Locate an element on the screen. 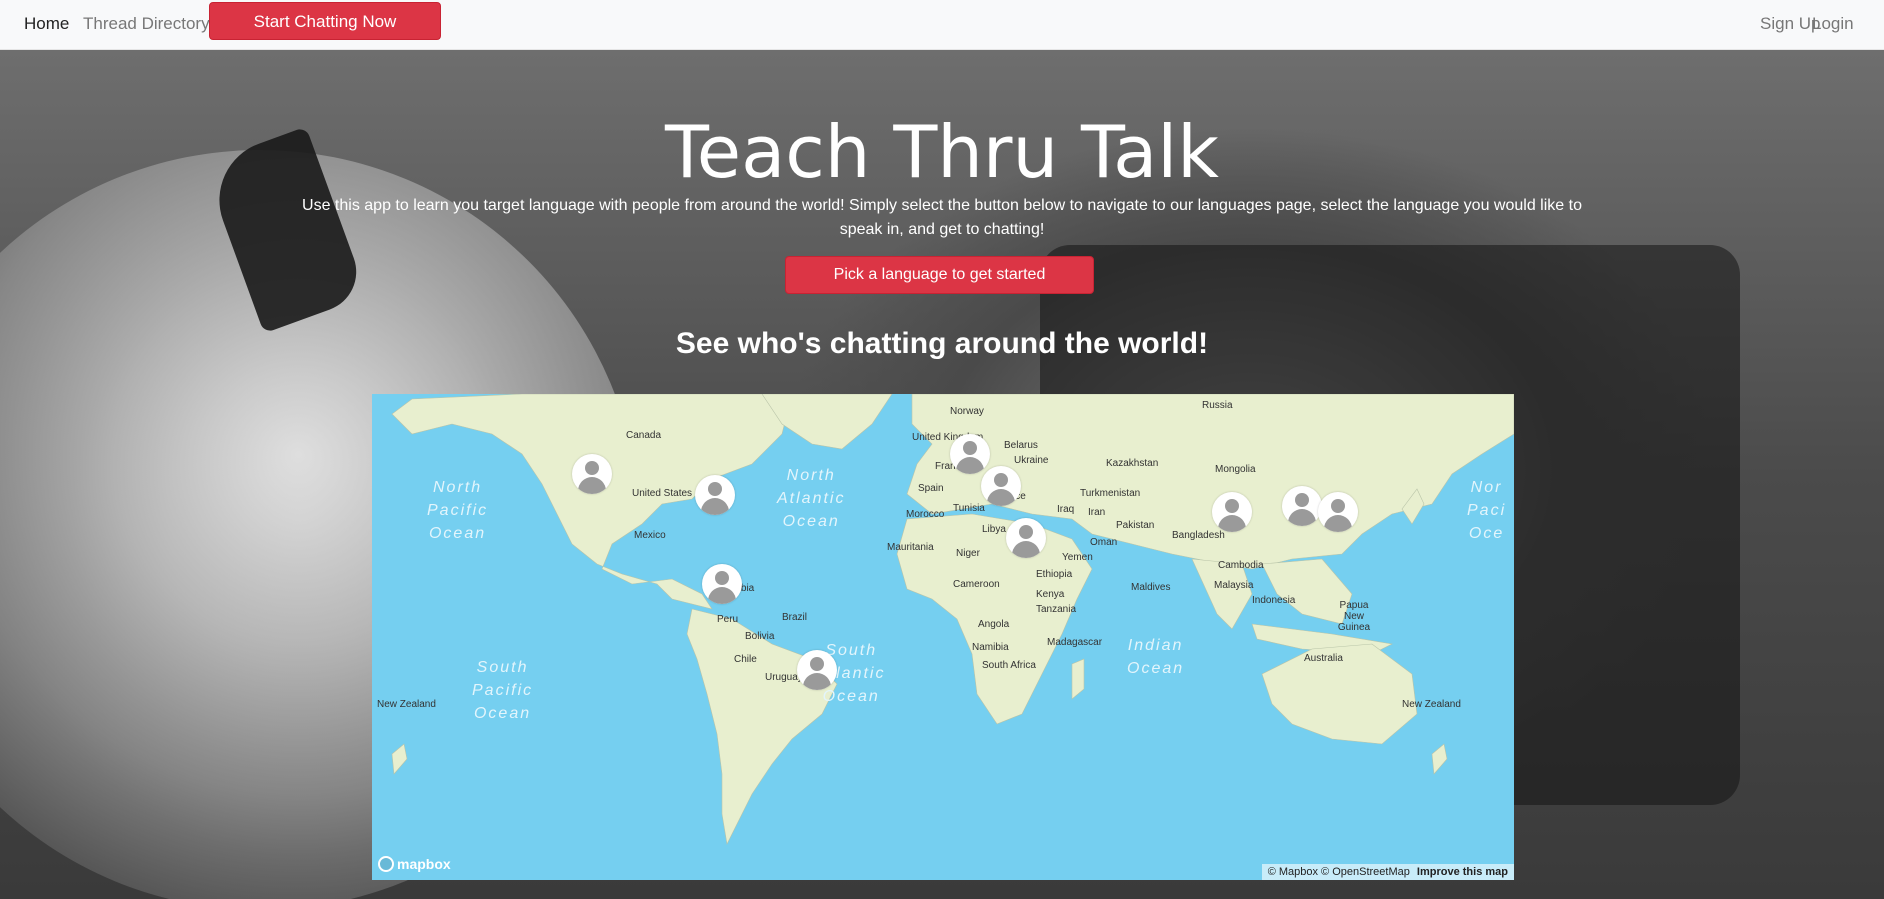  map-label-norway: Norway is located at coordinates (967, 411).